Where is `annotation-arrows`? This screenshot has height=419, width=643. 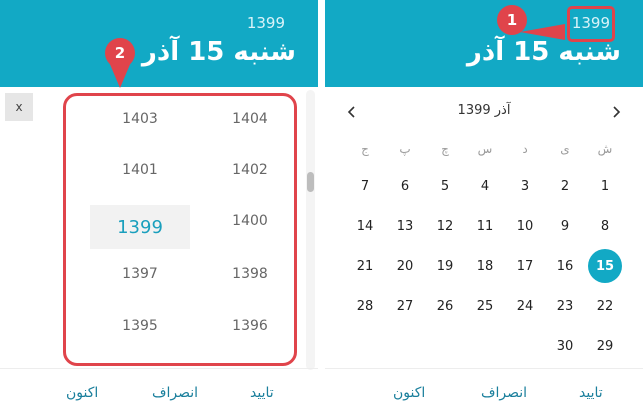
annotation-arrows is located at coordinates (337, 56).